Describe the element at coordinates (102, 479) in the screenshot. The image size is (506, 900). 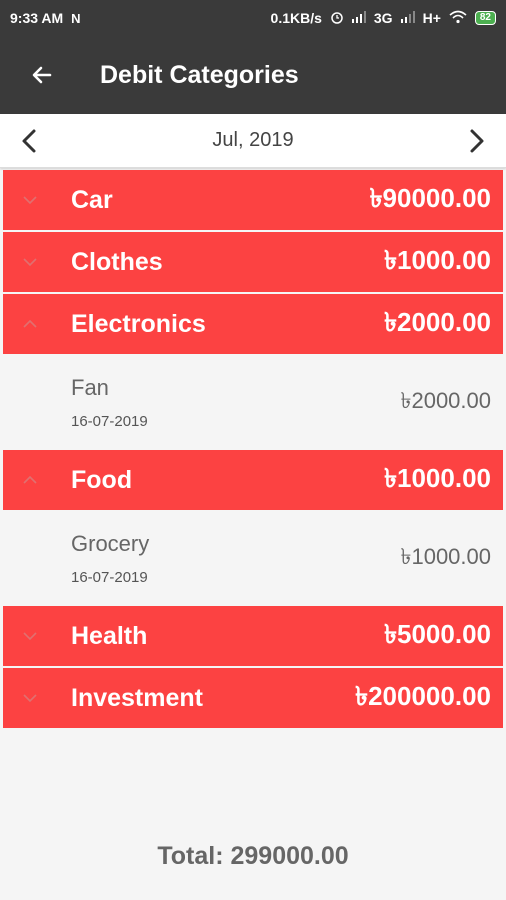
I see `category-name: Food` at that location.